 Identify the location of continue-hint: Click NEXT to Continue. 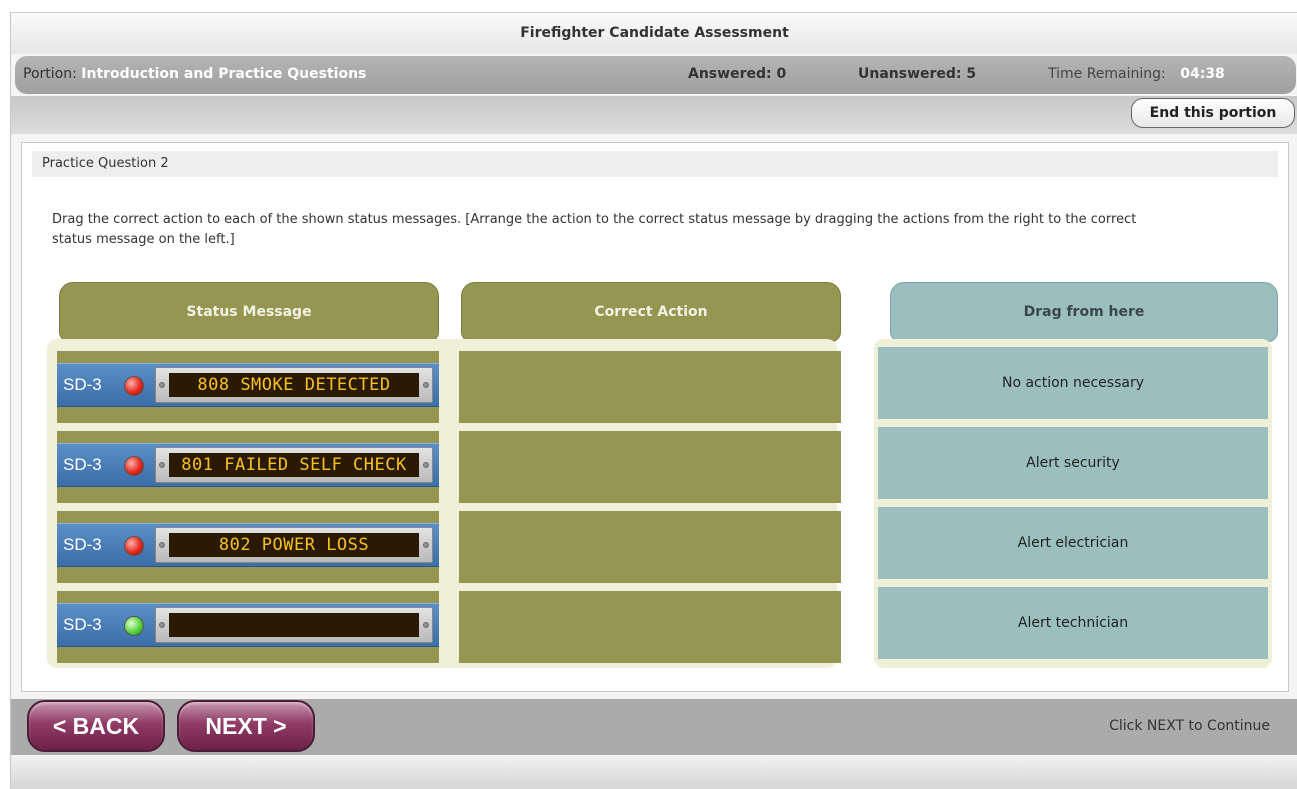
(1189, 726).